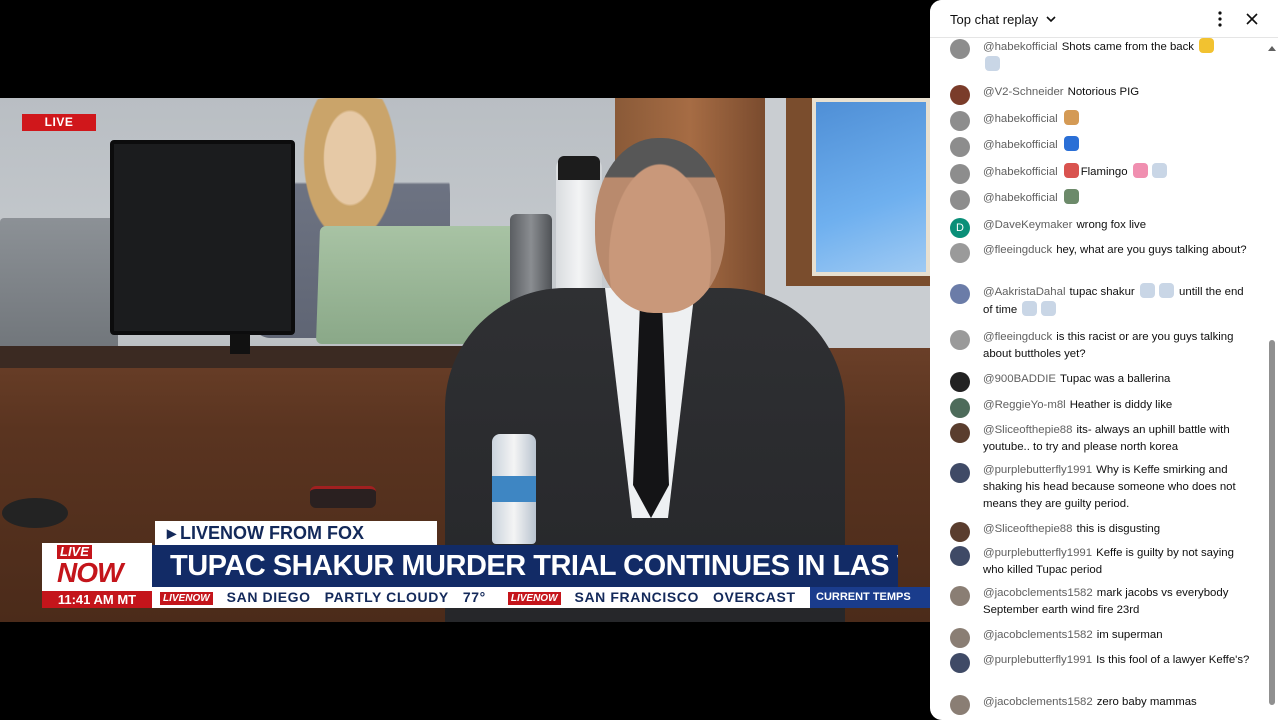  Describe the element at coordinates (343, 497) in the screenshot. I see `desk-device` at that location.